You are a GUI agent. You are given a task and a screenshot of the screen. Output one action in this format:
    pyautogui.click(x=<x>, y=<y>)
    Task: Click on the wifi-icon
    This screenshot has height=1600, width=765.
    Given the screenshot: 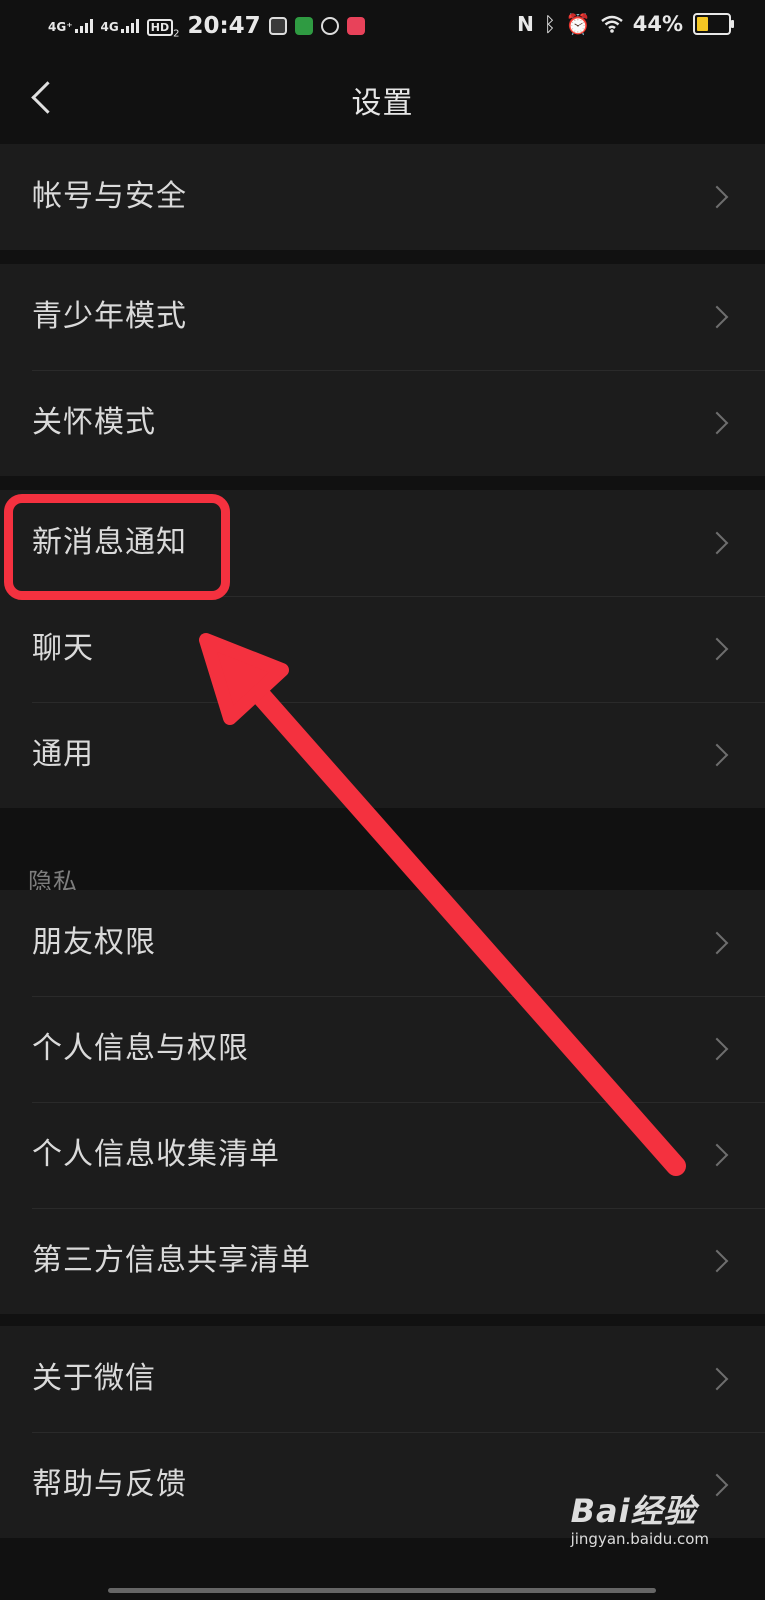 What is the action you would take?
    pyautogui.click(x=611, y=24)
    